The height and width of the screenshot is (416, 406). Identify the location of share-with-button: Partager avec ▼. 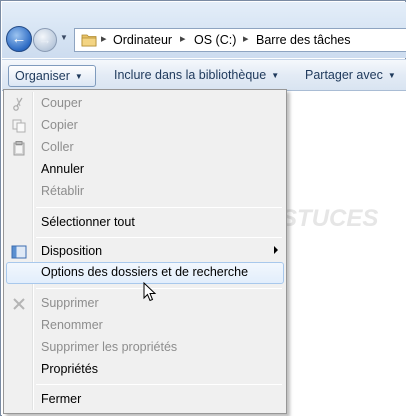
(350, 76).